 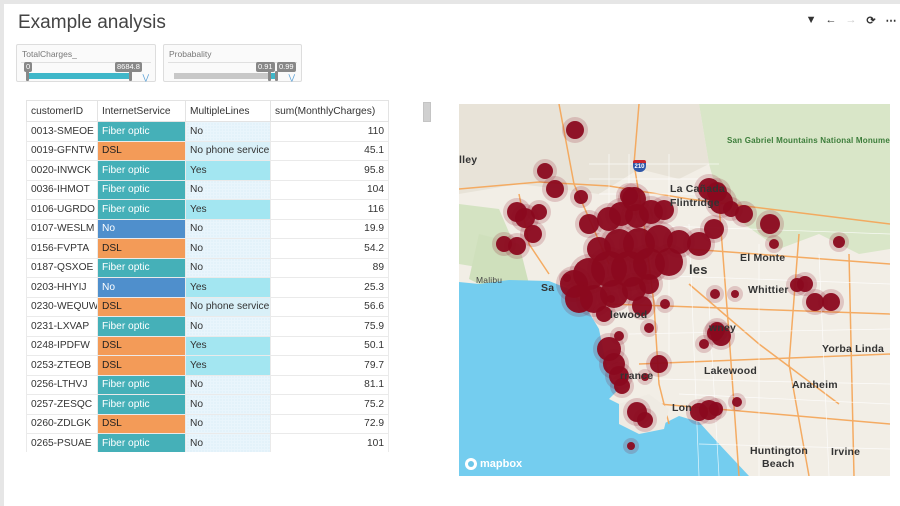 I want to click on slider-handle-min, so click(x=269, y=76).